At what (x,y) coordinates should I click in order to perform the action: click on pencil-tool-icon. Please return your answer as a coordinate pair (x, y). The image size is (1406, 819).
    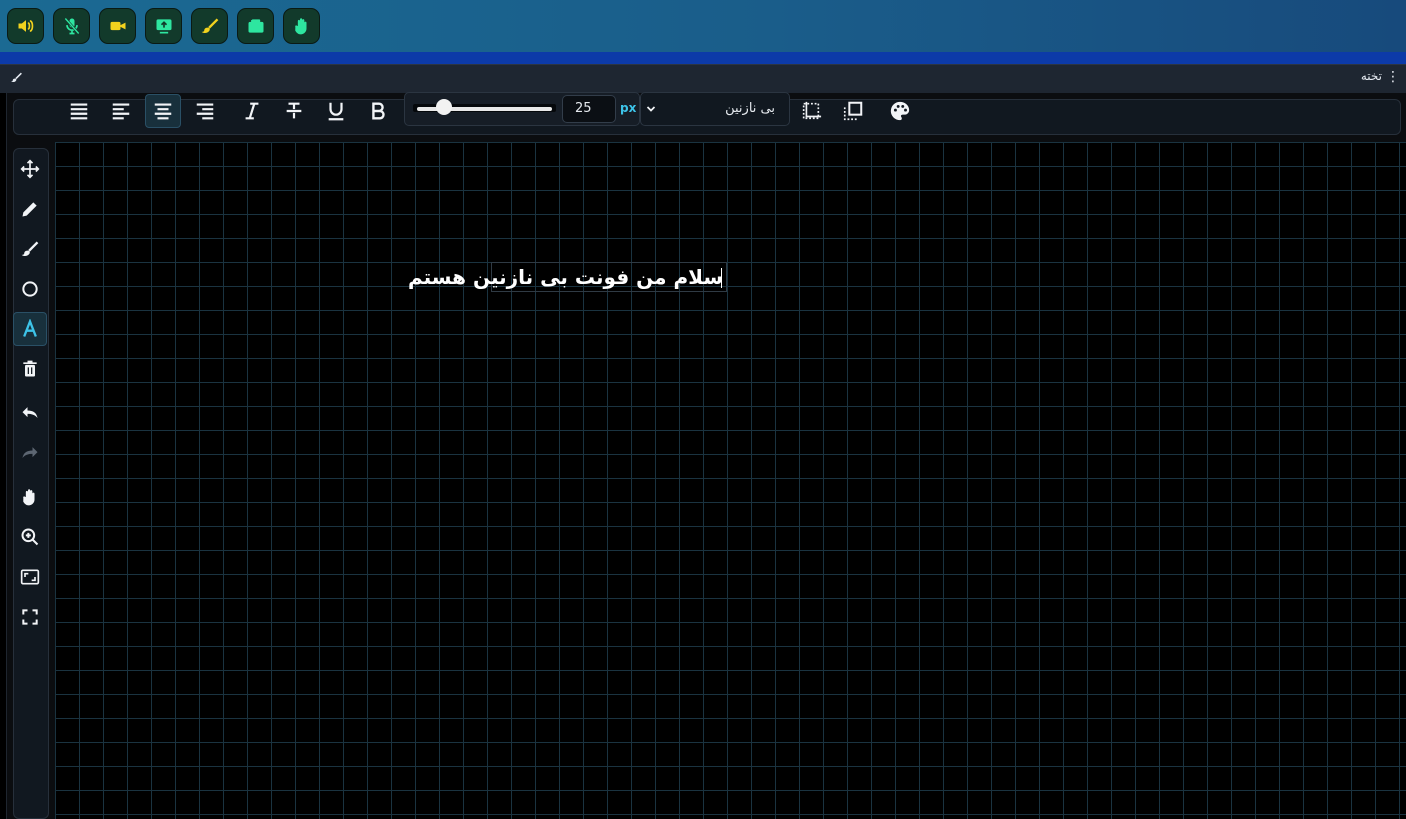
    Looking at the image, I should click on (29, 209).